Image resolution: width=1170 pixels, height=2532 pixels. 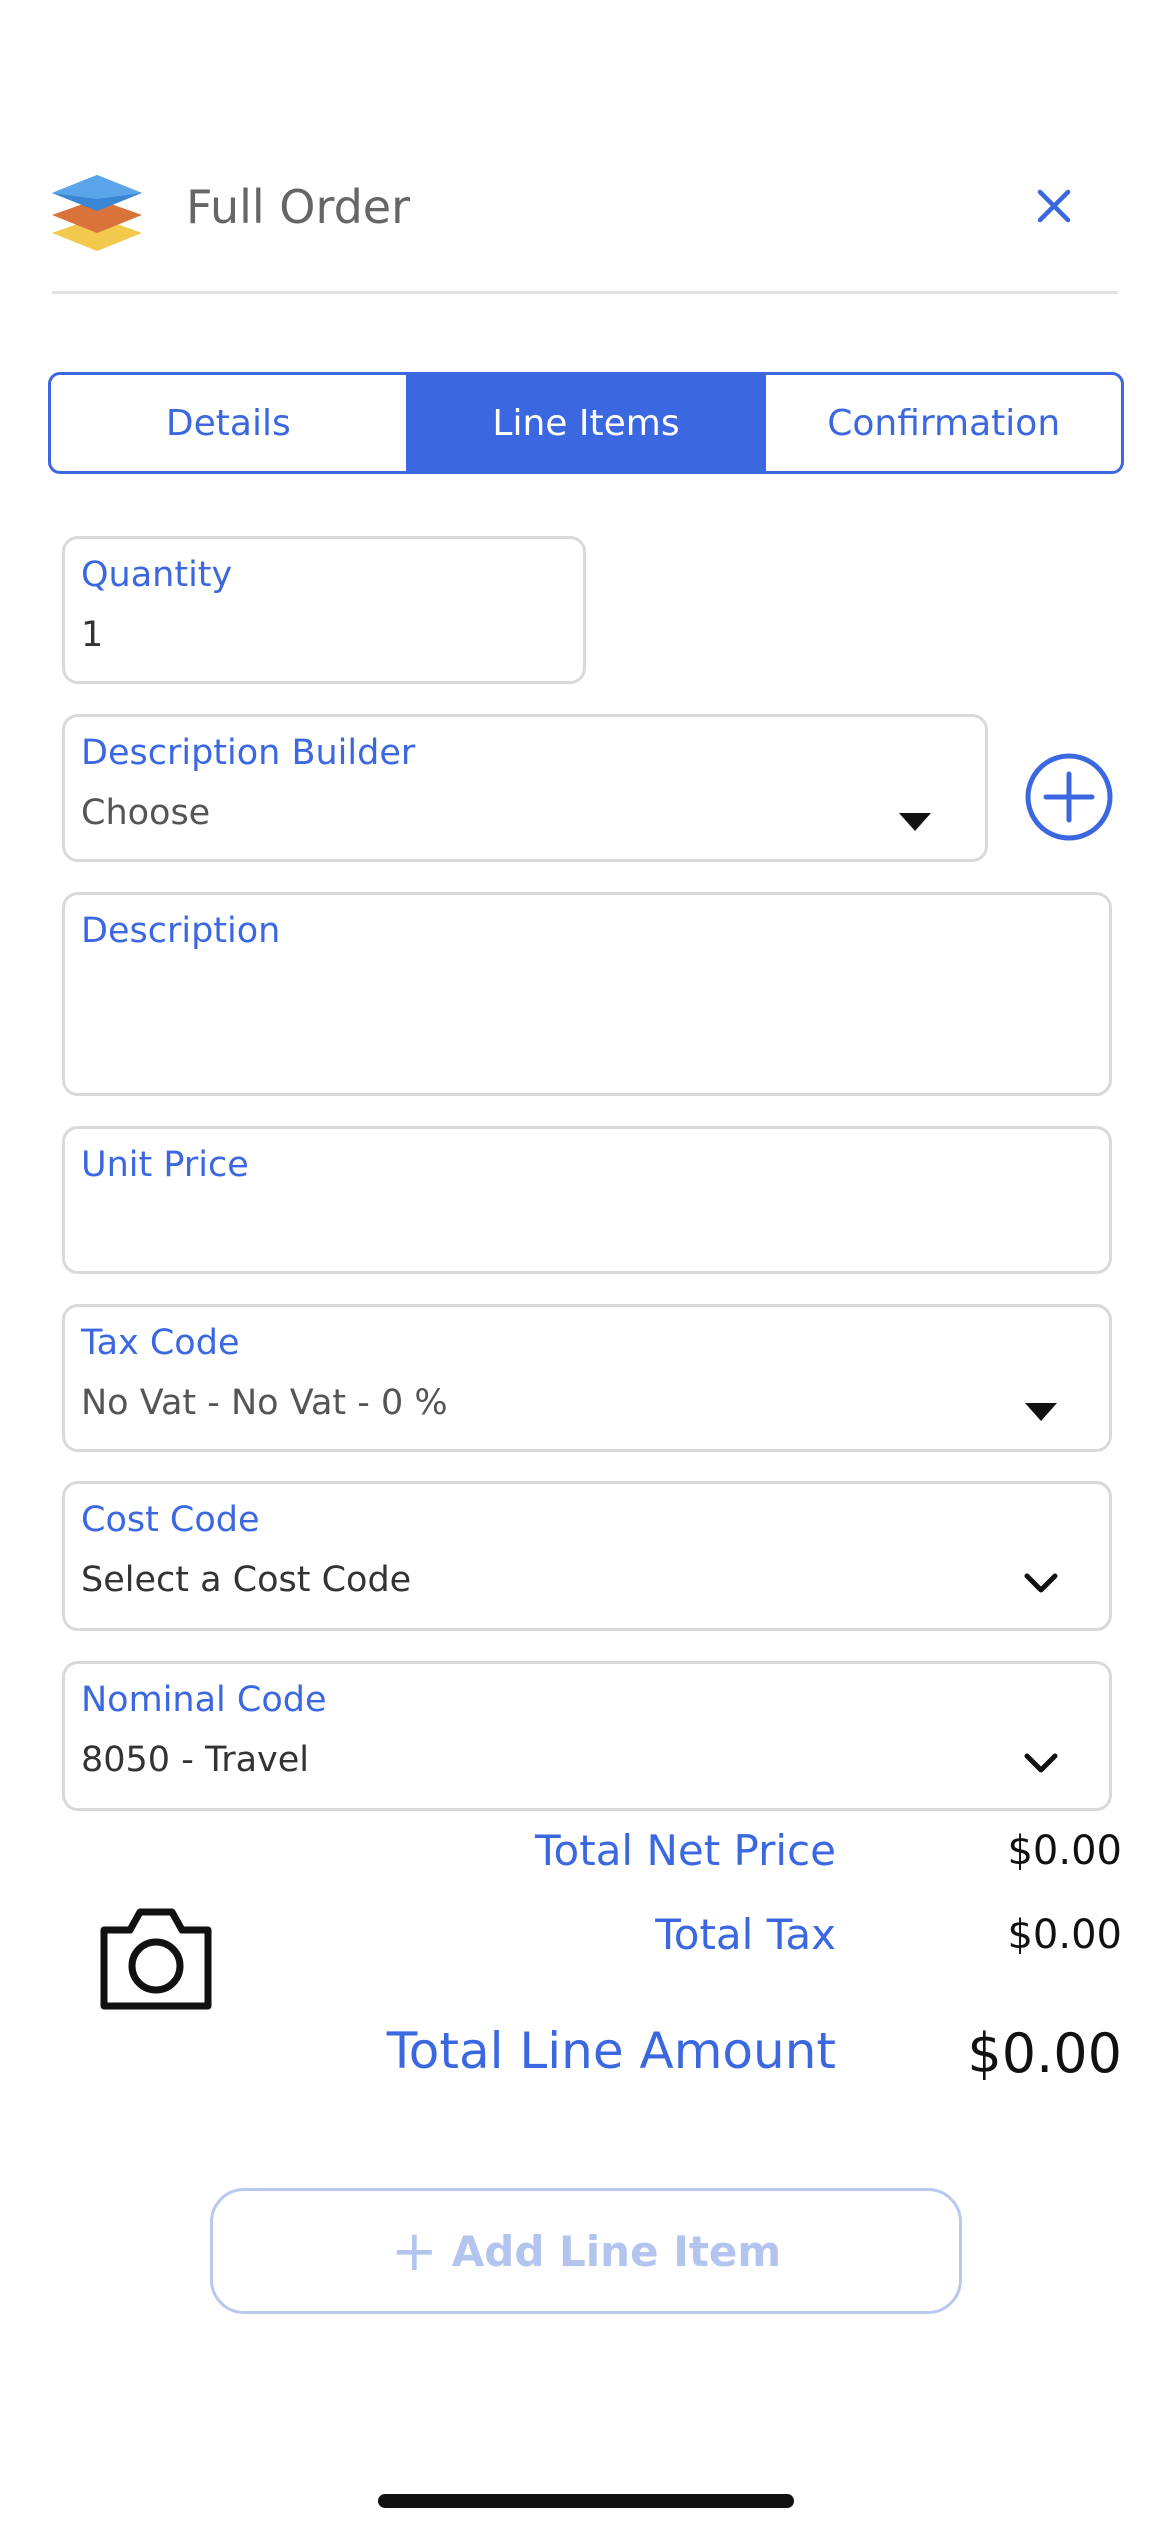 What do you see at coordinates (160, 1343) in the screenshot?
I see `tax-code-label: Tax Code` at bounding box center [160, 1343].